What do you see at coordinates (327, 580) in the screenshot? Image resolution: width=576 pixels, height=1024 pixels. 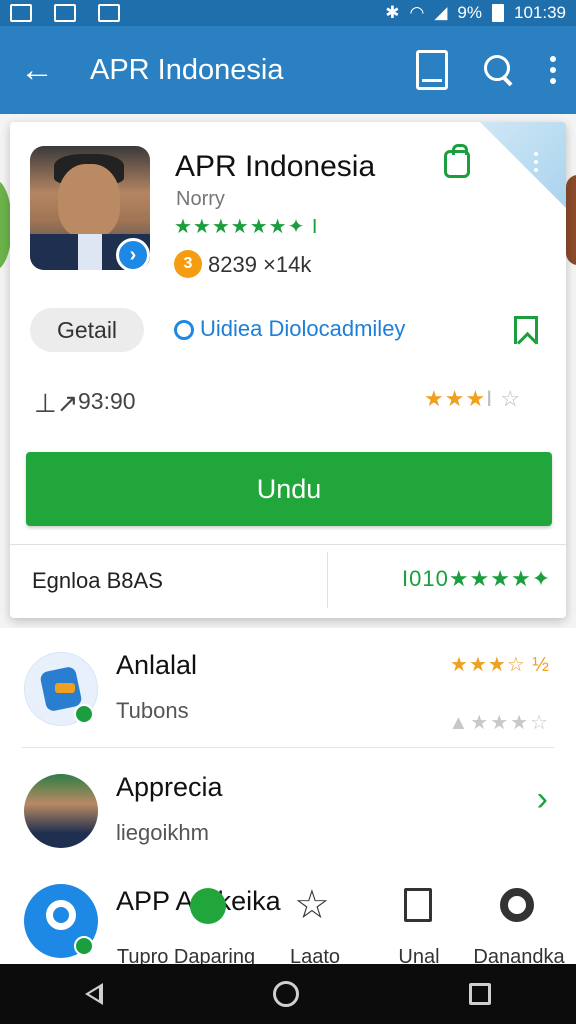 I see `card-footer-separator` at bounding box center [327, 580].